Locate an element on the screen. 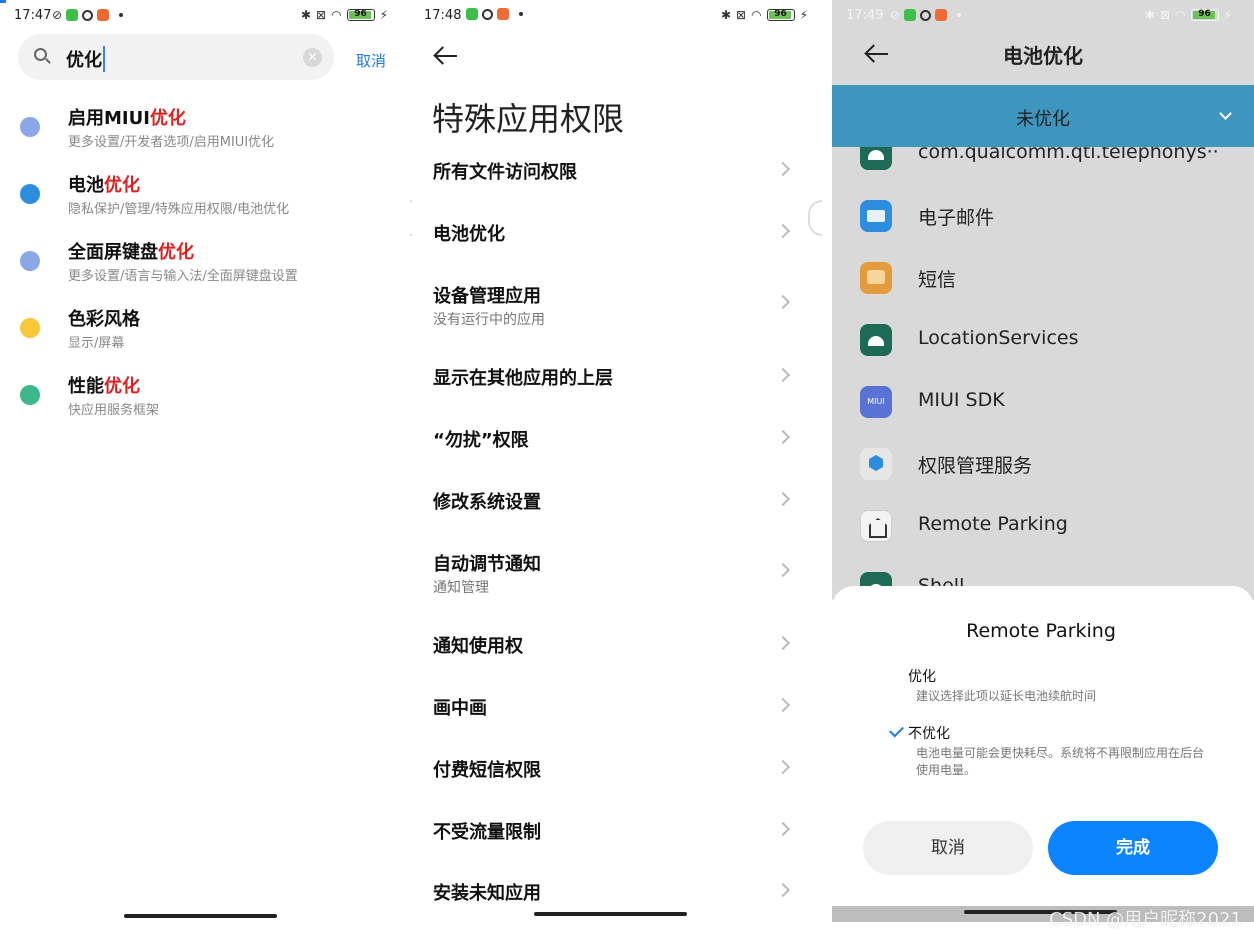 Image resolution: width=1254 pixels, height=936 pixels. result-title: 性能优化 is located at coordinates (104, 385).